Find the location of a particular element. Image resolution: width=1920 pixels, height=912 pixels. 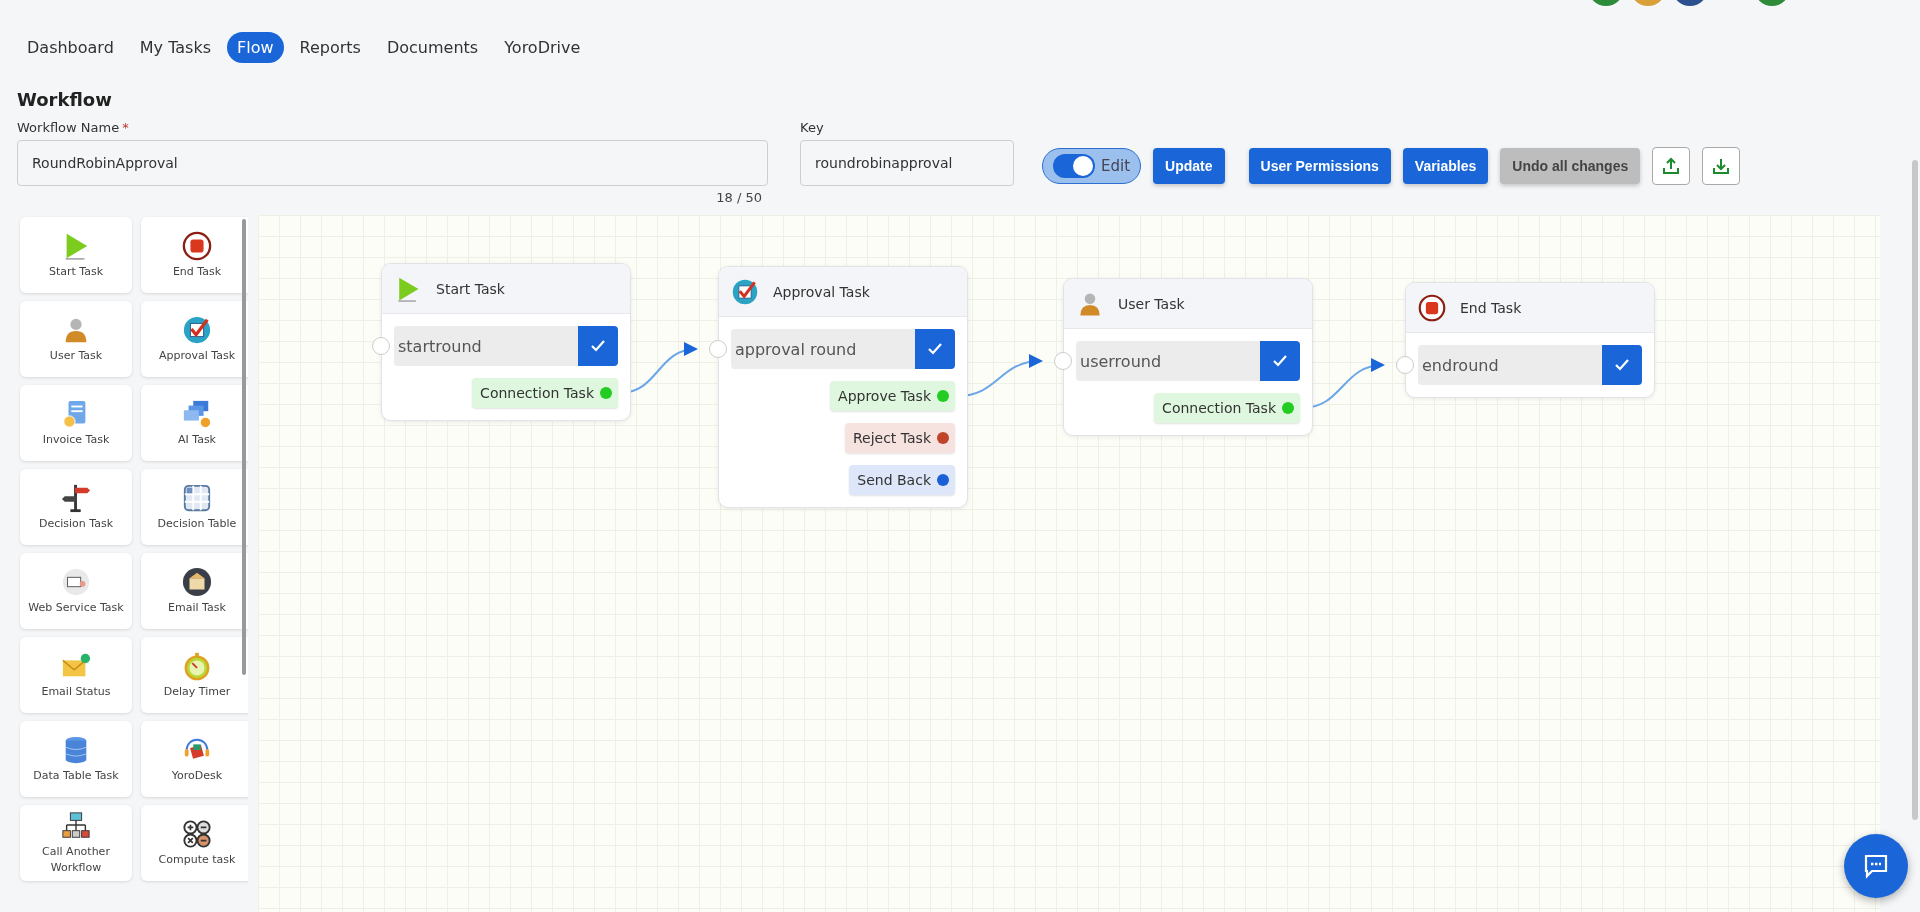

palette-card: Invoice Task is located at coordinates (76, 423).